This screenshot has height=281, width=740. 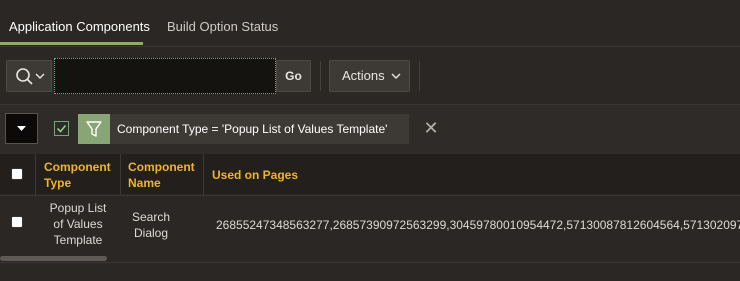 I want to click on select-all-checkbox, so click(x=17, y=174).